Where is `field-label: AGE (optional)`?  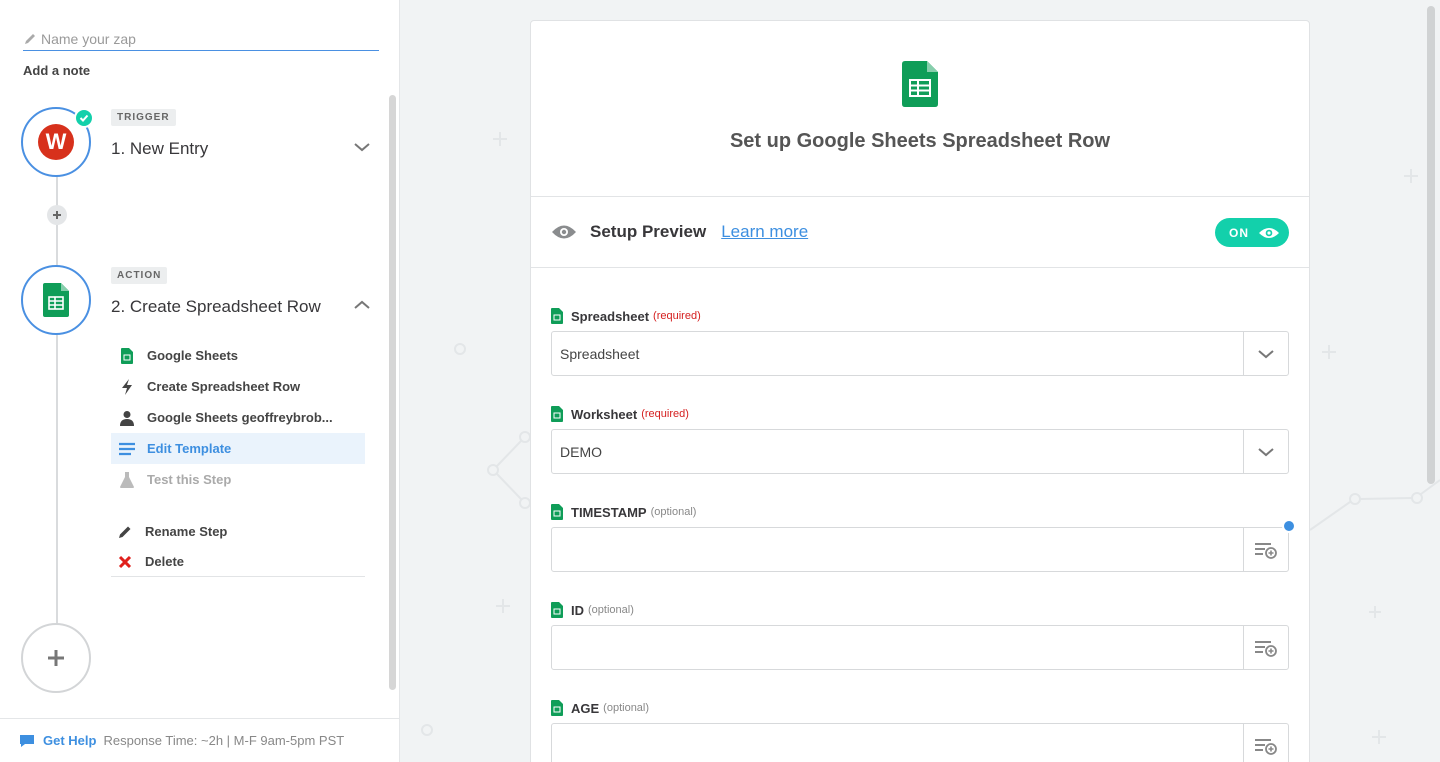
field-label: AGE (optional) is located at coordinates (920, 708).